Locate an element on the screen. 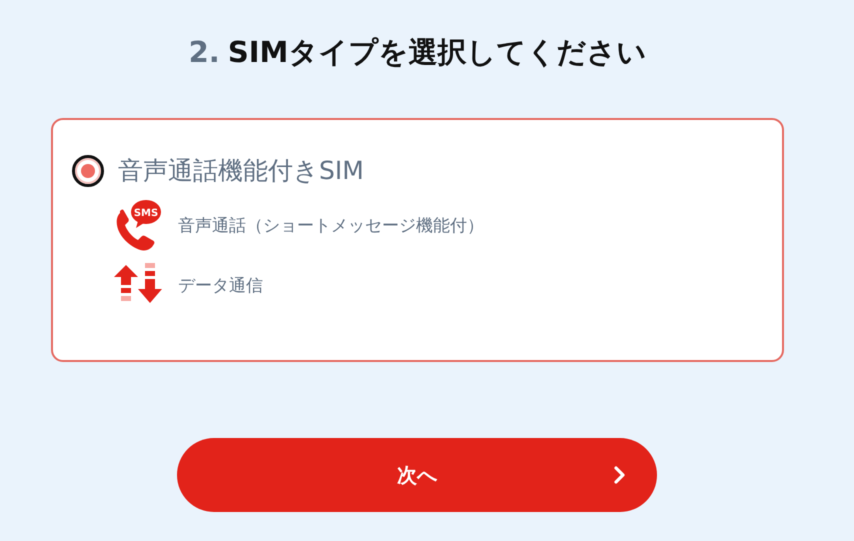  next-button: 次へ is located at coordinates (417, 475).